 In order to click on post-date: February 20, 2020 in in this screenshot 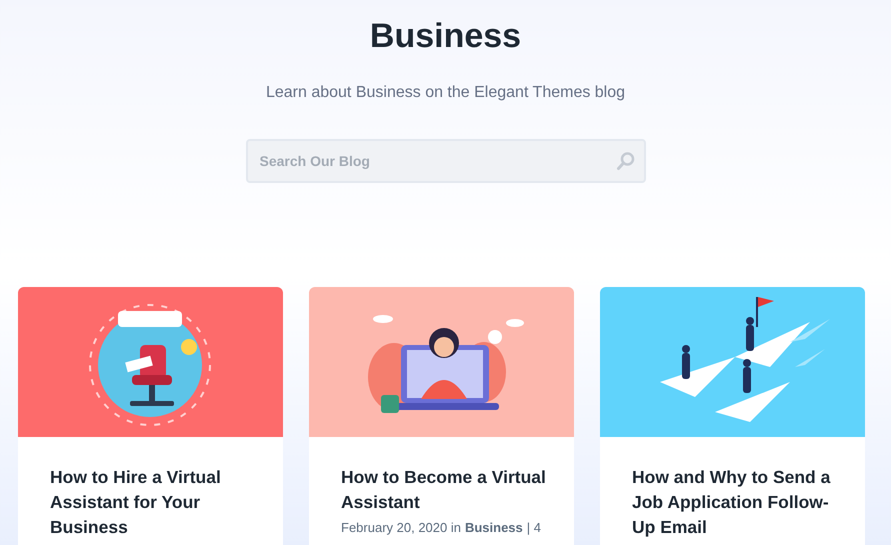, I will do `click(401, 528)`.